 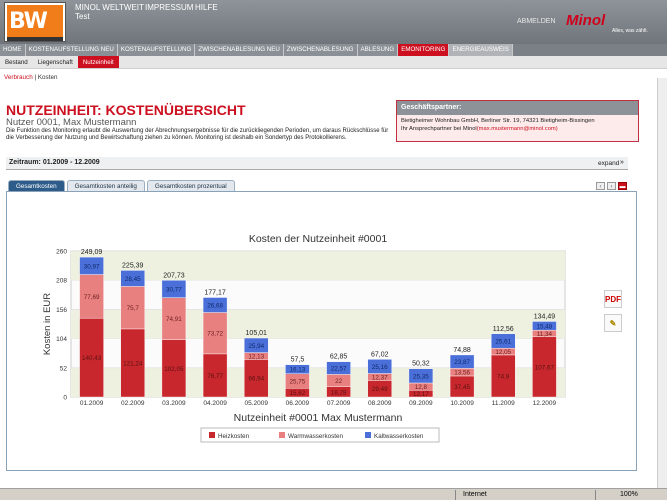 I want to click on tab-gesamtkosten-anteilig: Gesamtkosten anteilig, so click(x=105, y=185).